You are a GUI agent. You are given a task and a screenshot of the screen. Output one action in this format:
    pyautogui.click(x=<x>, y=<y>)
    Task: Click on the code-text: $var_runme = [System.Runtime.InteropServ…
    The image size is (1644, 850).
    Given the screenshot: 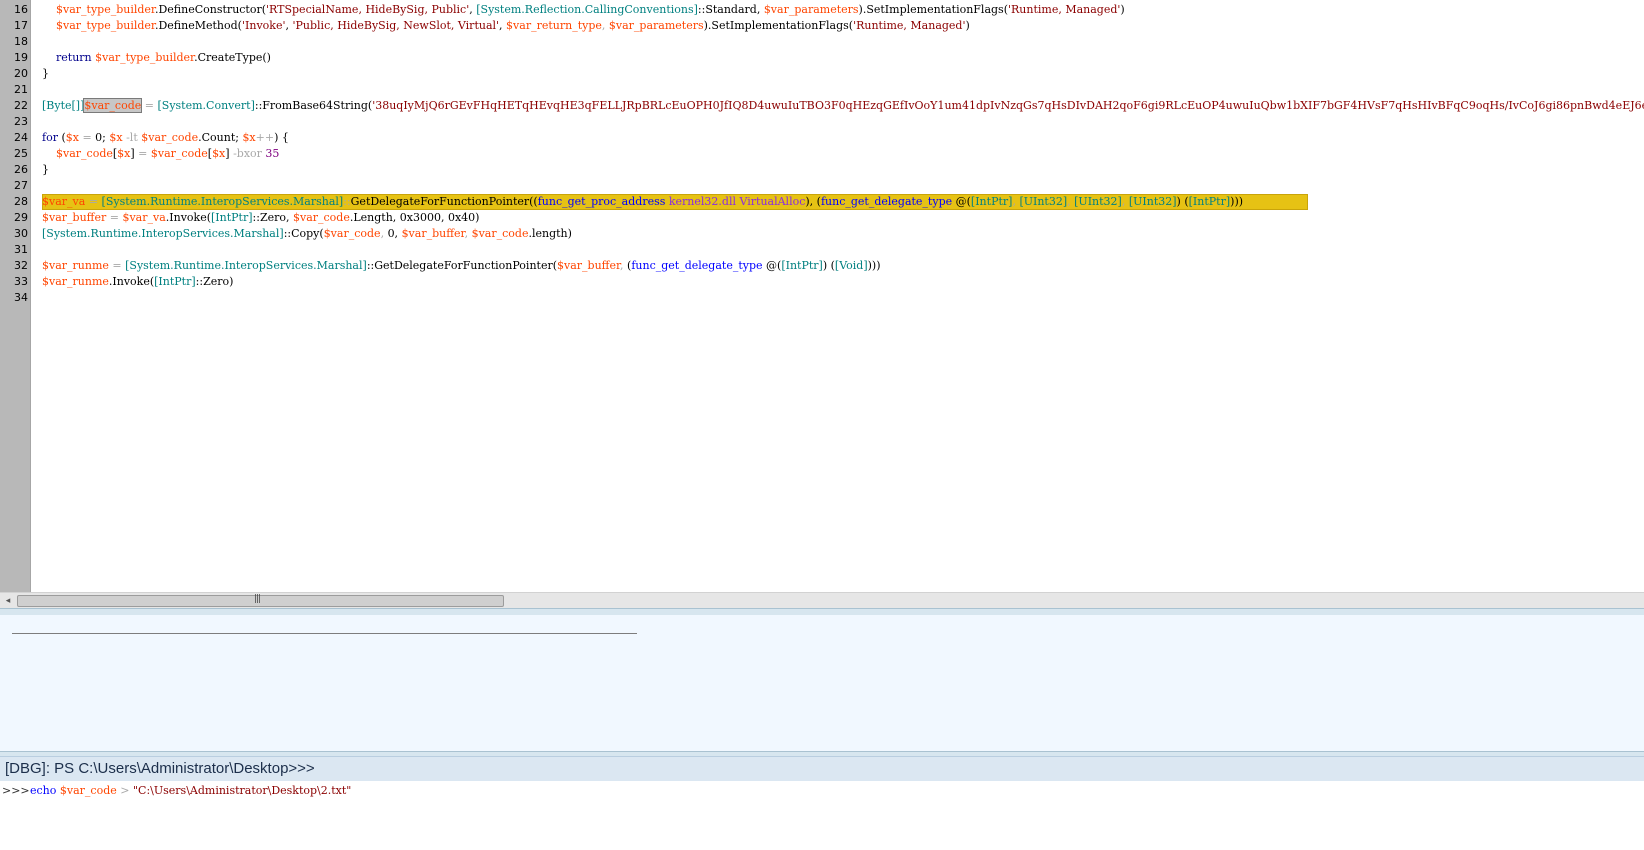 What is the action you would take?
    pyautogui.click(x=461, y=266)
    